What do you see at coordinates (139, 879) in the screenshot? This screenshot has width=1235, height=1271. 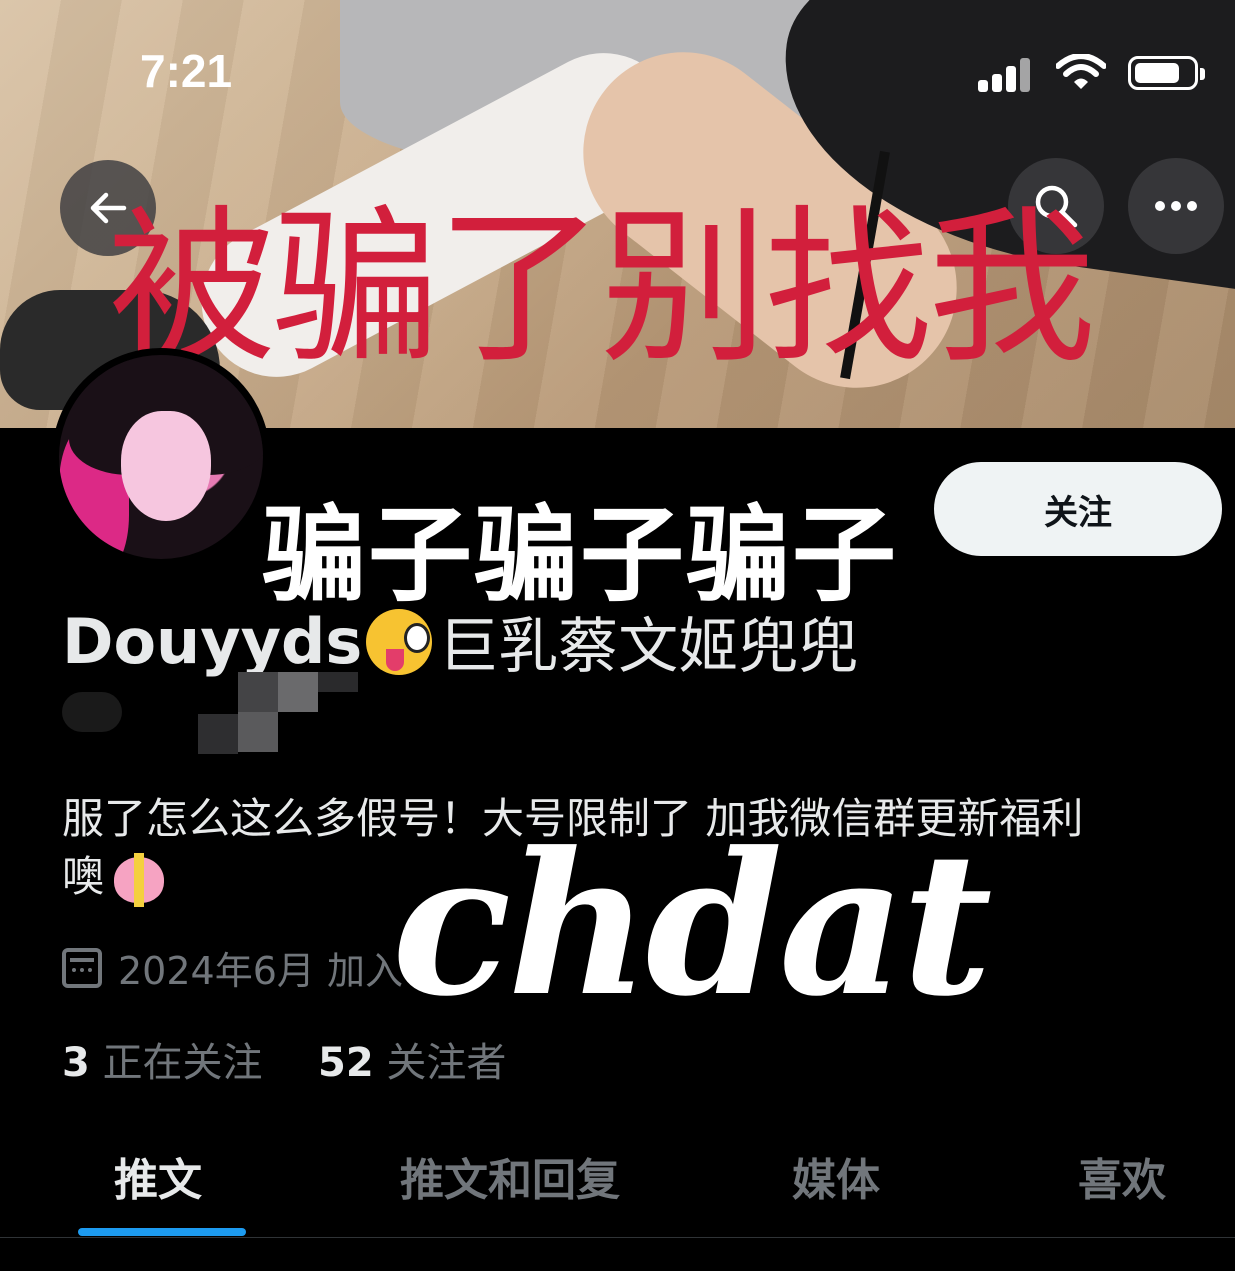 I see `gift-heart-emoji-icon` at bounding box center [139, 879].